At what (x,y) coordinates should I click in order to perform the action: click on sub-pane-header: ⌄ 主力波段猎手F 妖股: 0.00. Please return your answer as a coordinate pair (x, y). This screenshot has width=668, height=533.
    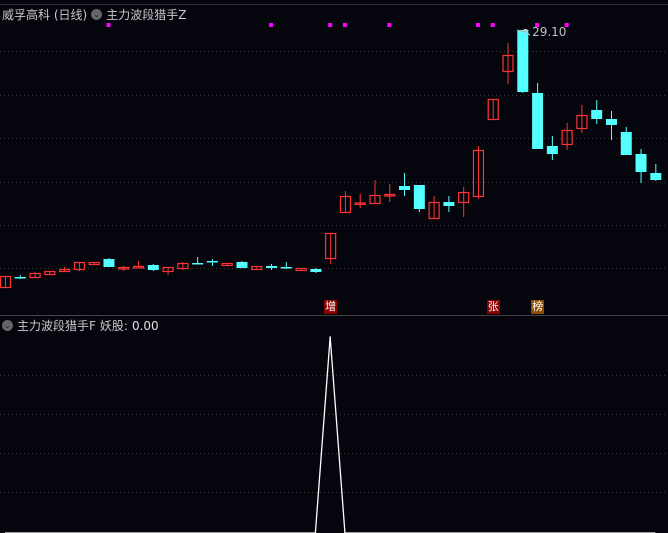
    Looking at the image, I should click on (80, 325).